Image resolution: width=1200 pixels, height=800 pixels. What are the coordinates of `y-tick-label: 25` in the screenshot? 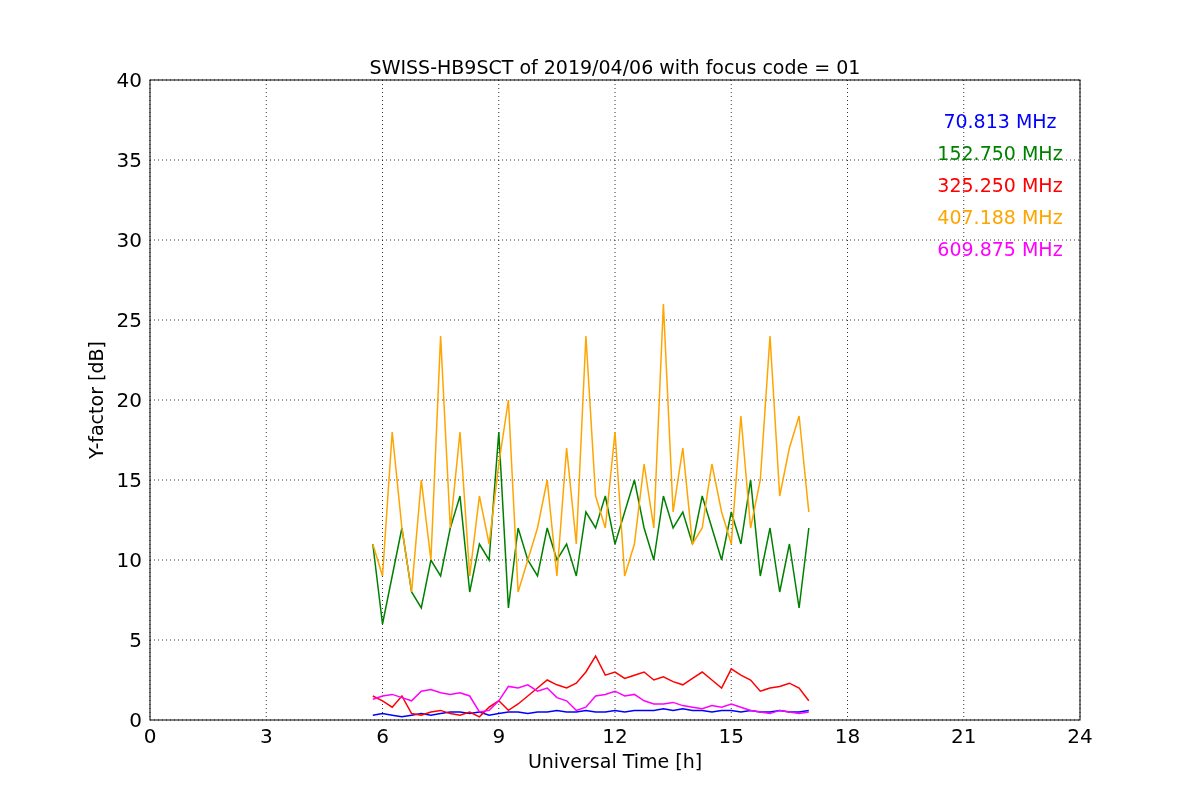 It's located at (129, 320).